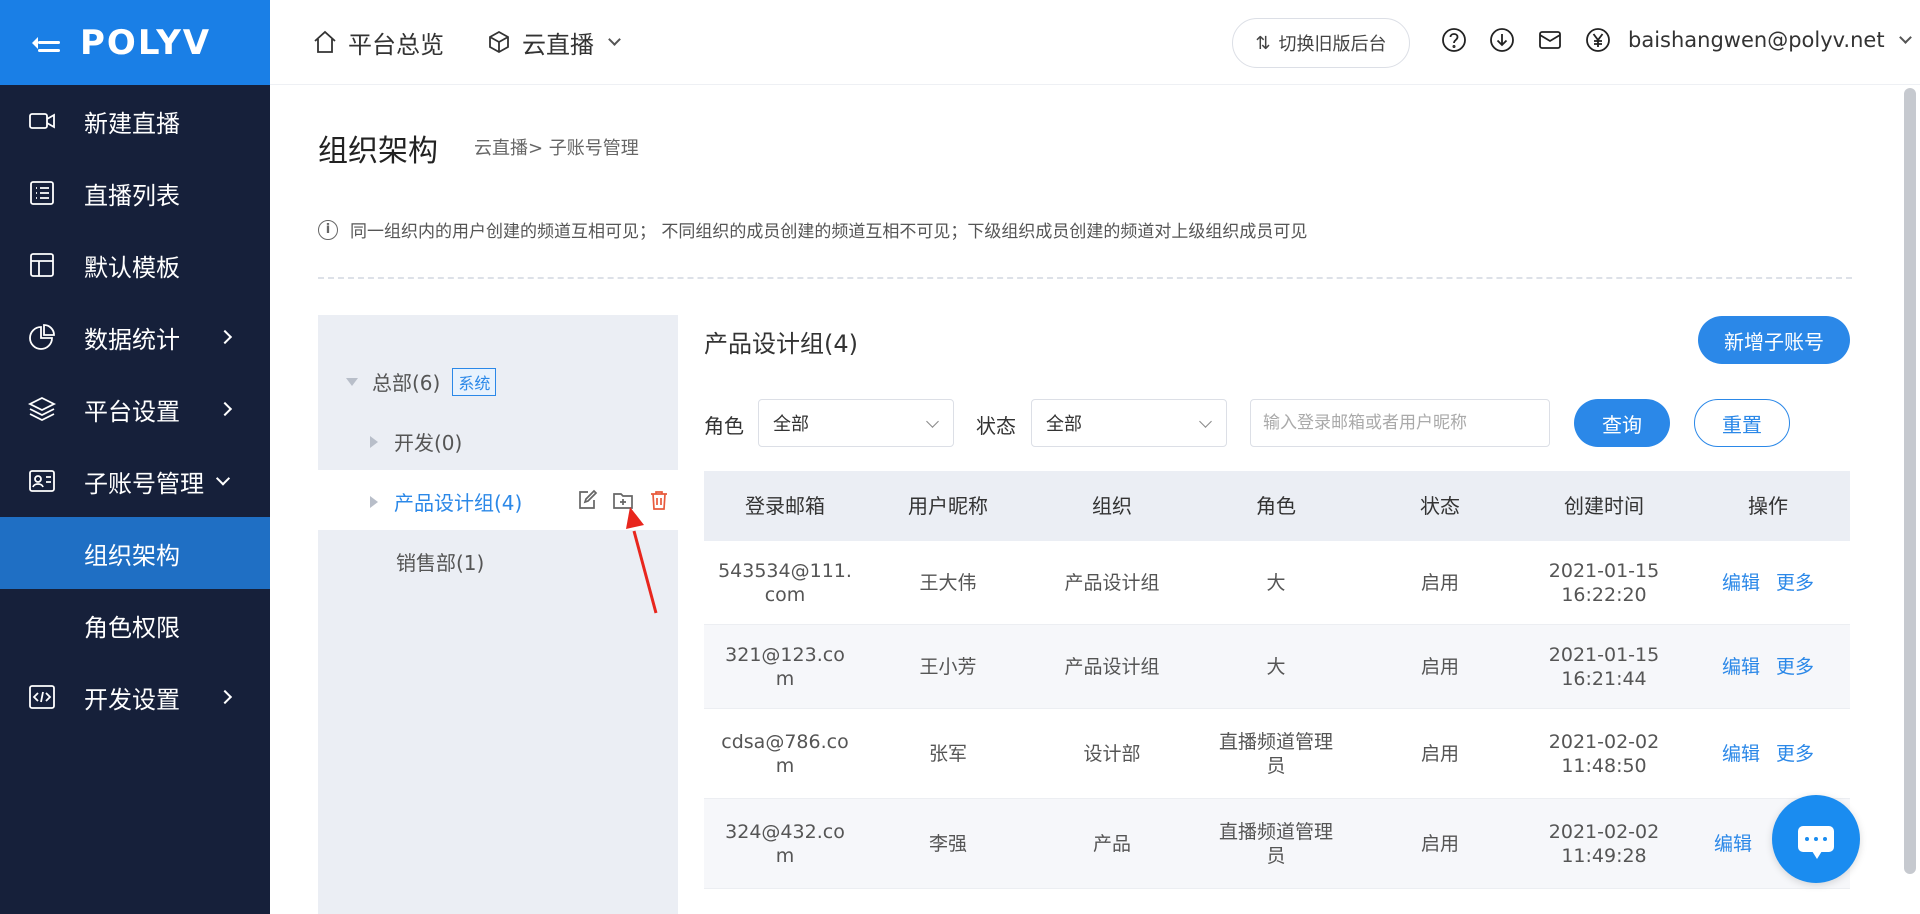 Image resolution: width=1920 pixels, height=914 pixels. I want to click on mail-icon, so click(1550, 40).